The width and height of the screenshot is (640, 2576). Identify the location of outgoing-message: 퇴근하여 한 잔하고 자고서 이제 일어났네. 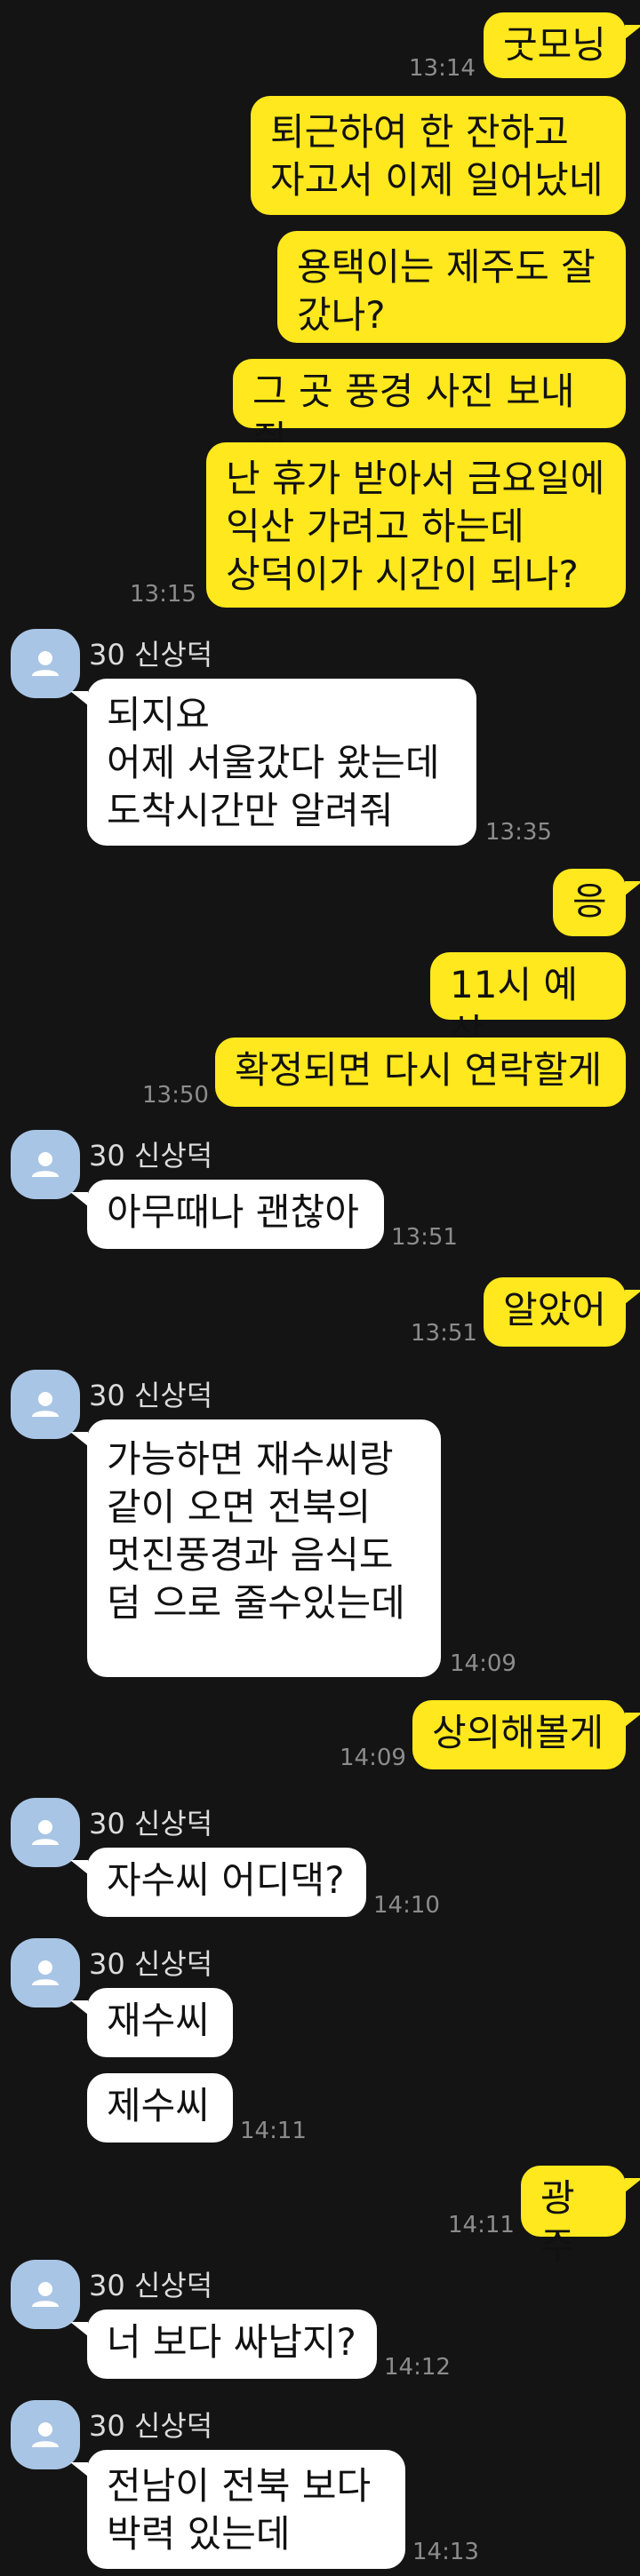
(438, 155).